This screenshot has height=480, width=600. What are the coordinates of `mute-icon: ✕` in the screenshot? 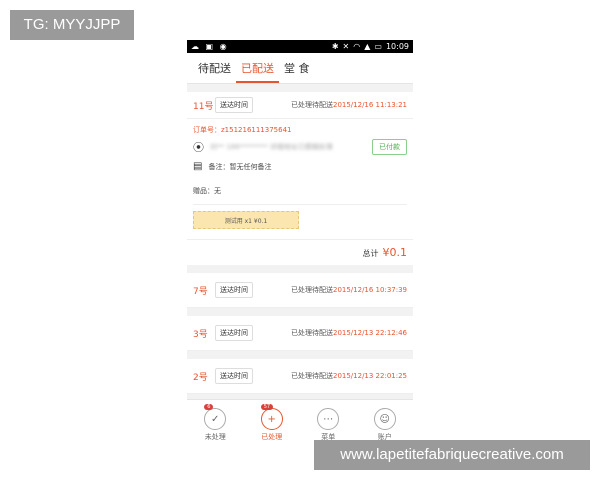 It's located at (346, 46).